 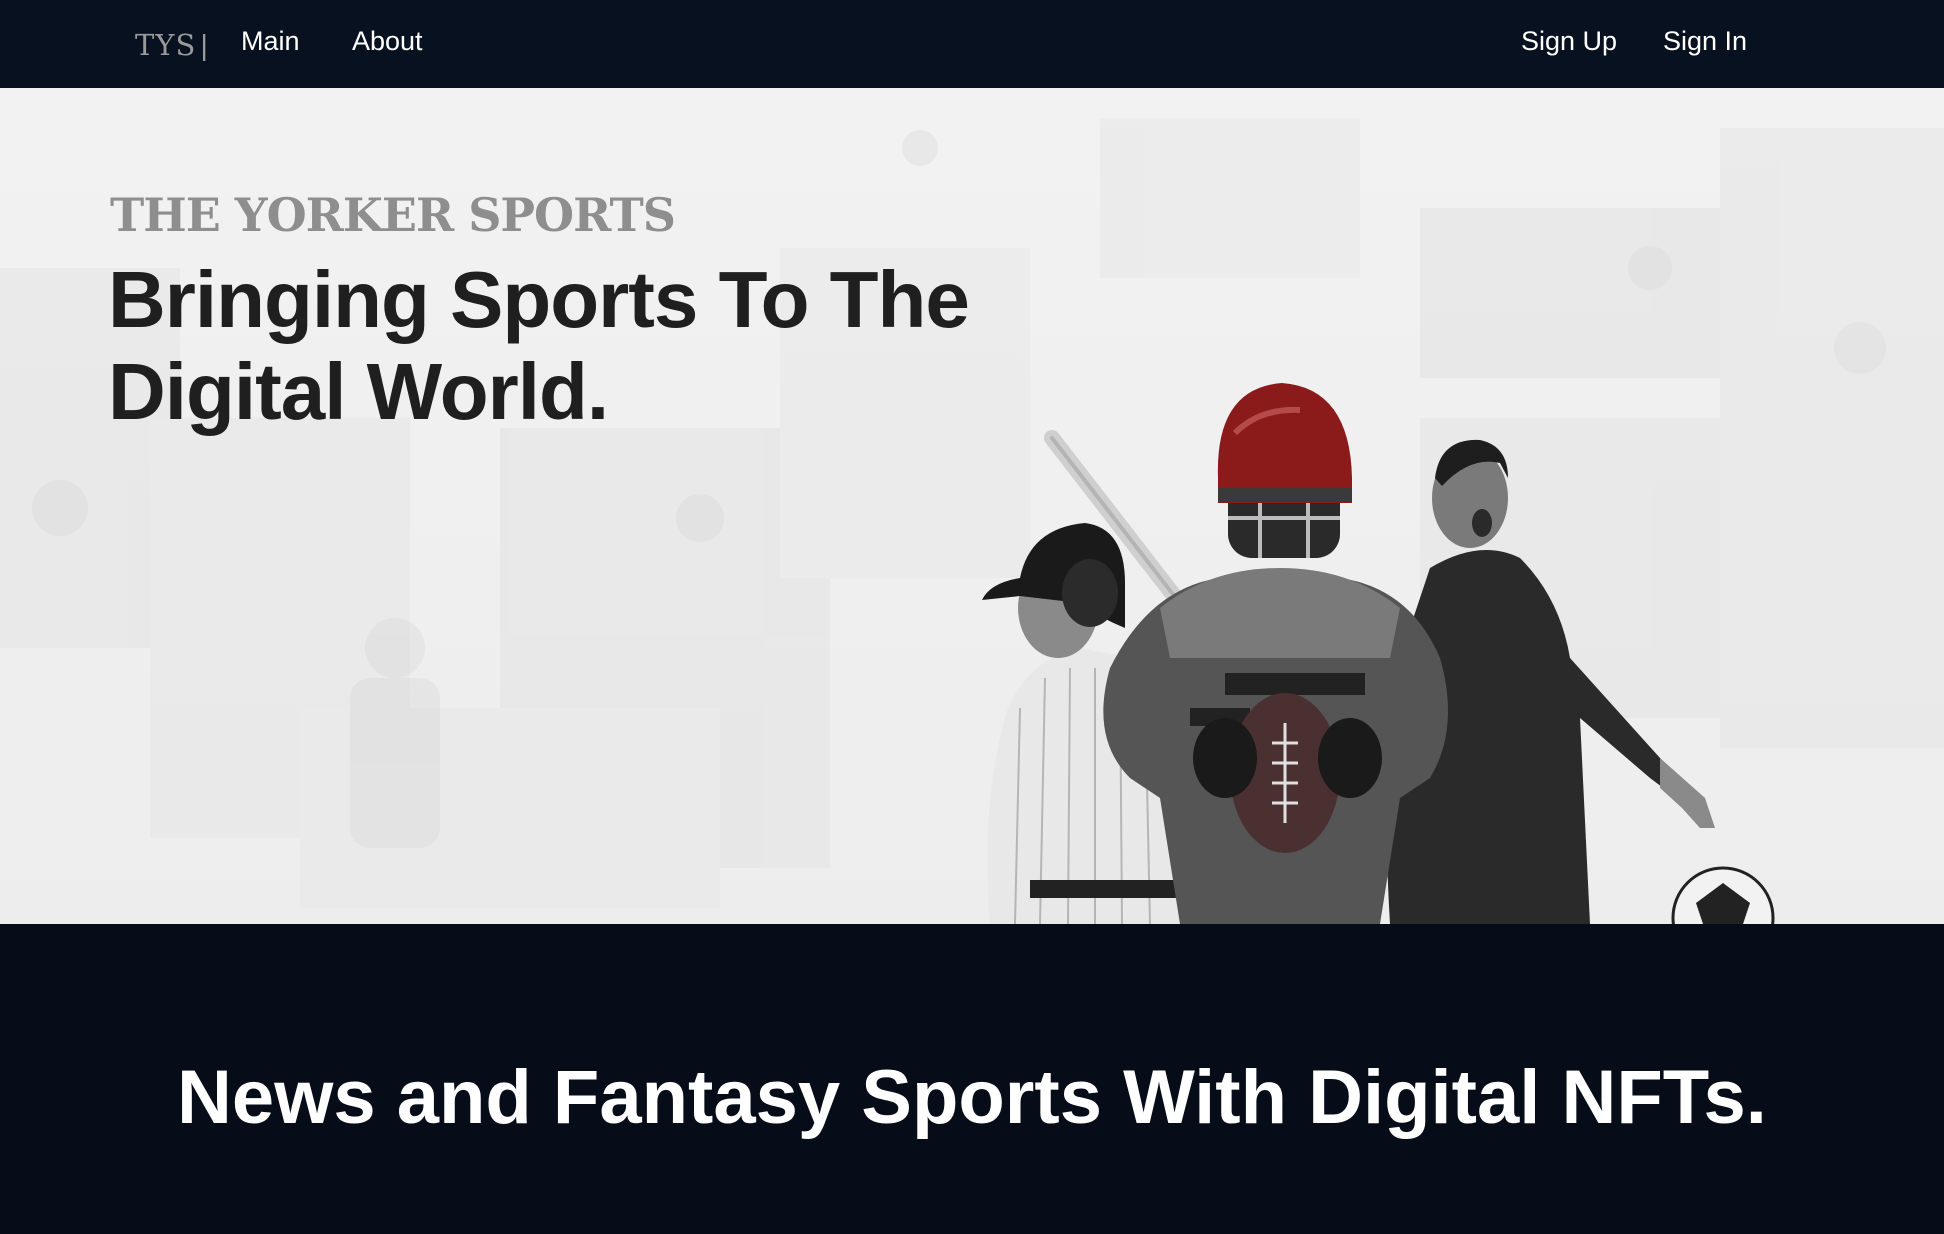 What do you see at coordinates (1569, 41) in the screenshot?
I see `sign-up-link: Sign Up` at bounding box center [1569, 41].